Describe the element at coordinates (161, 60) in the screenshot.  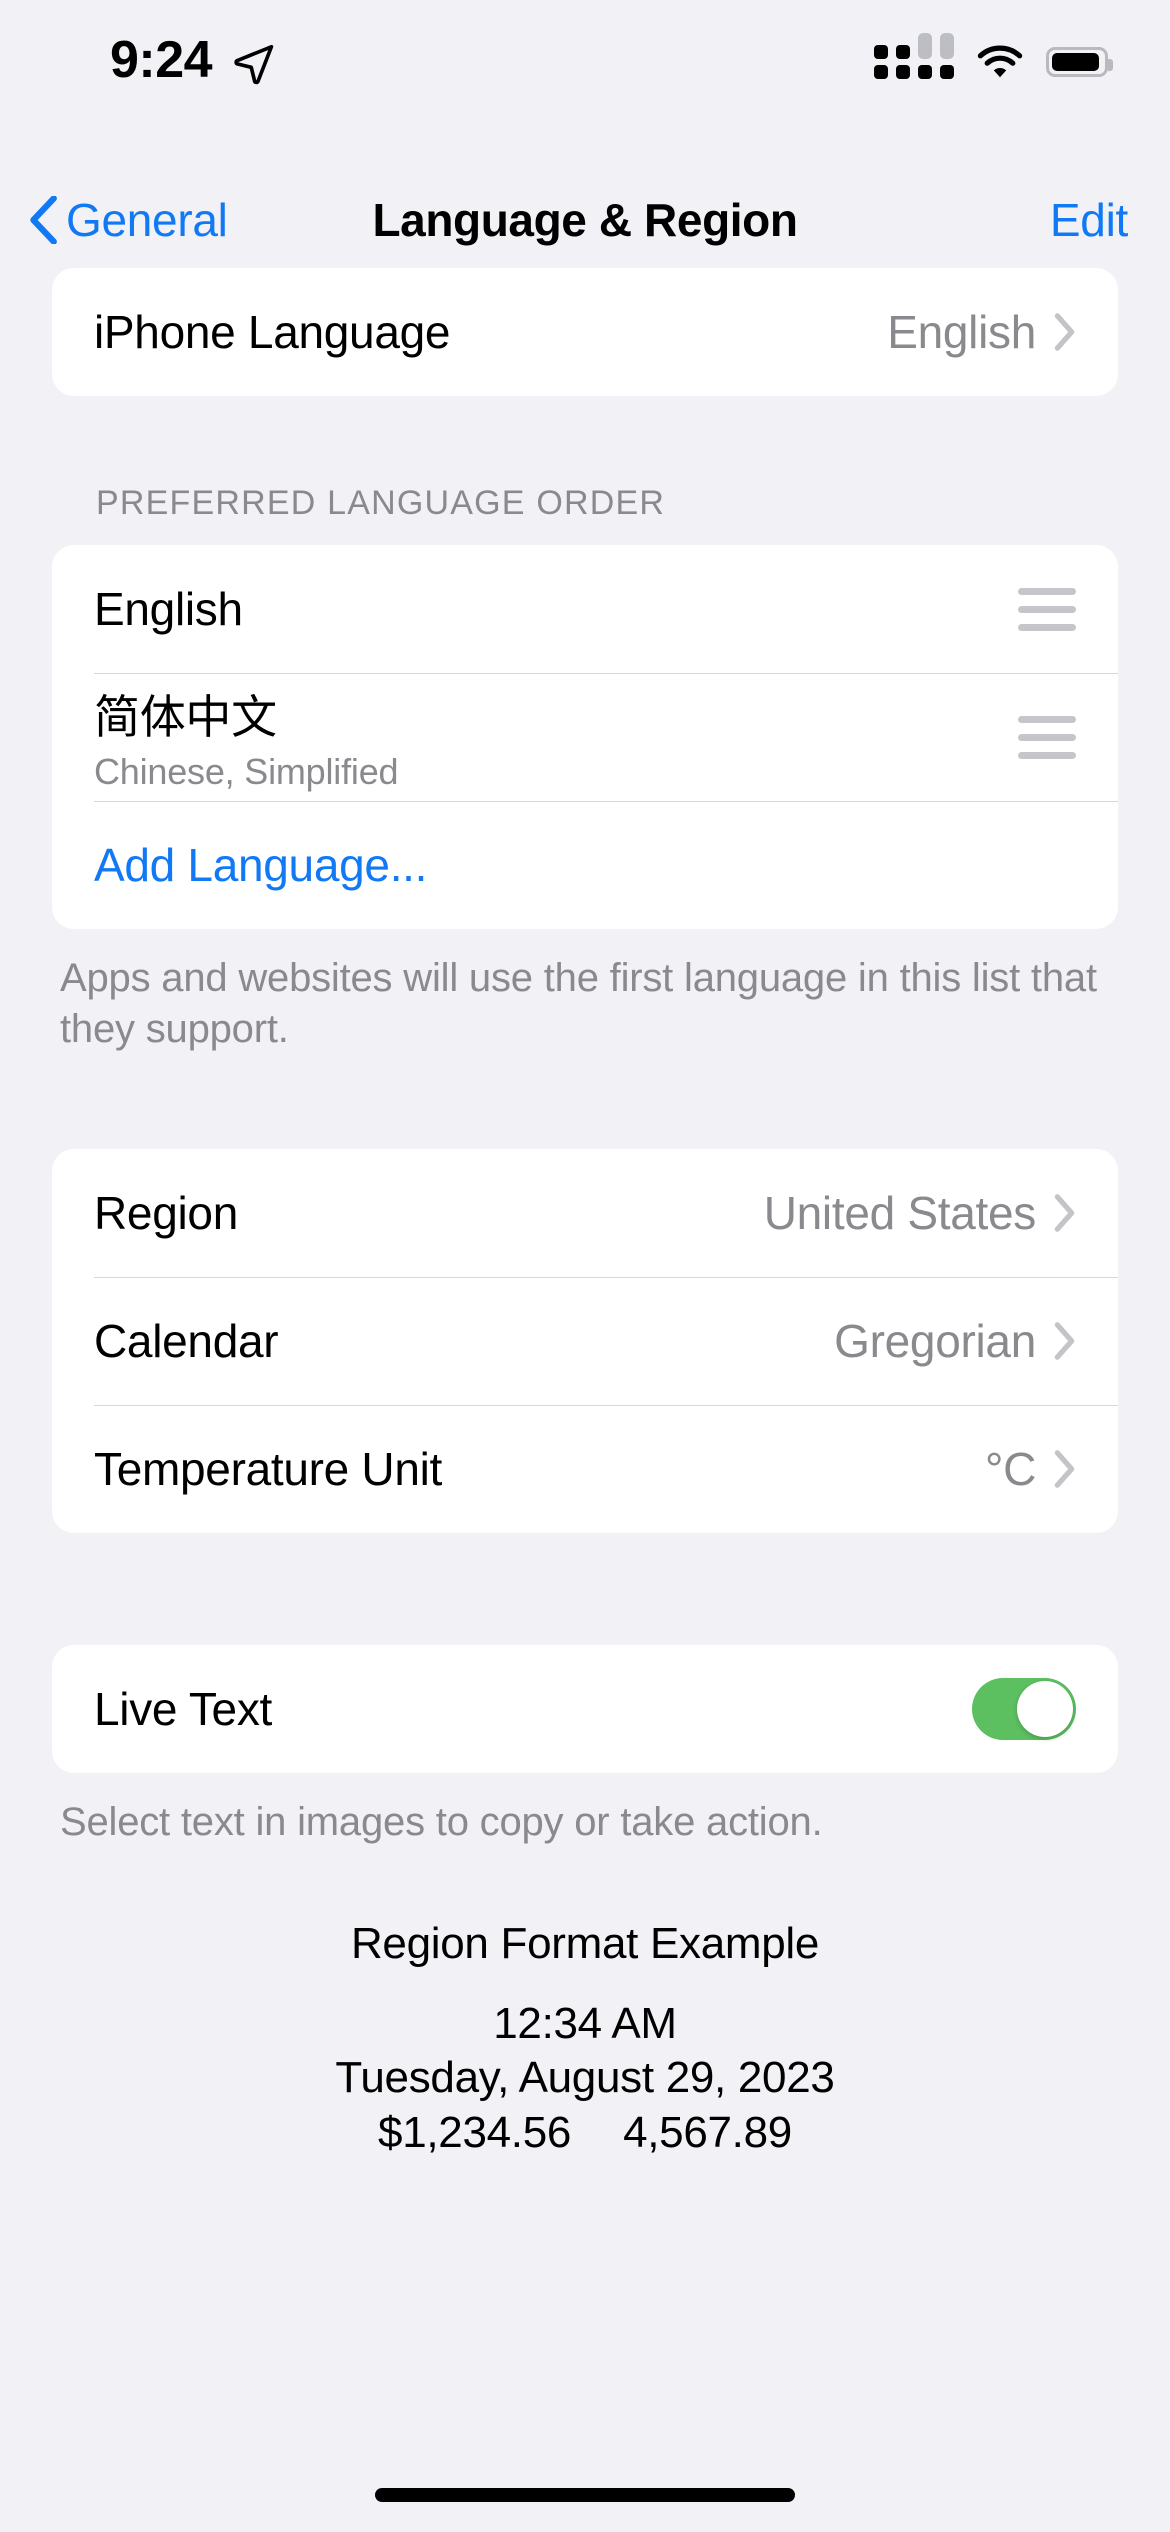
I see `status-bar-time: 9:24` at that location.